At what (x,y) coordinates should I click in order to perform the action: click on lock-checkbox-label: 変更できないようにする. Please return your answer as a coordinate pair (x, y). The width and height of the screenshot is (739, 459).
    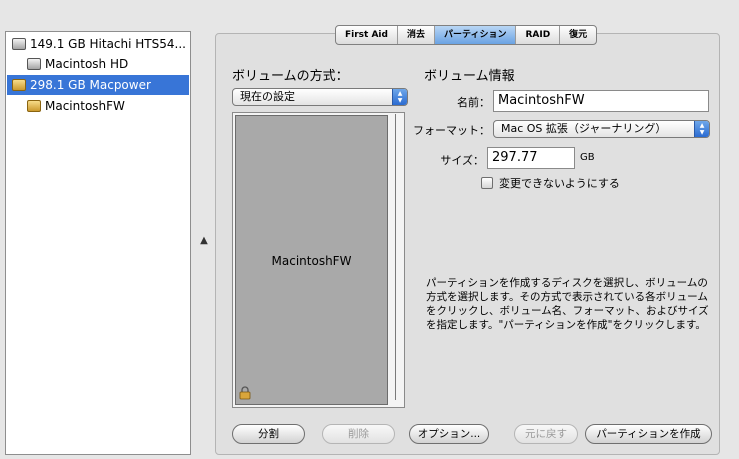
    Looking at the image, I should click on (559, 183).